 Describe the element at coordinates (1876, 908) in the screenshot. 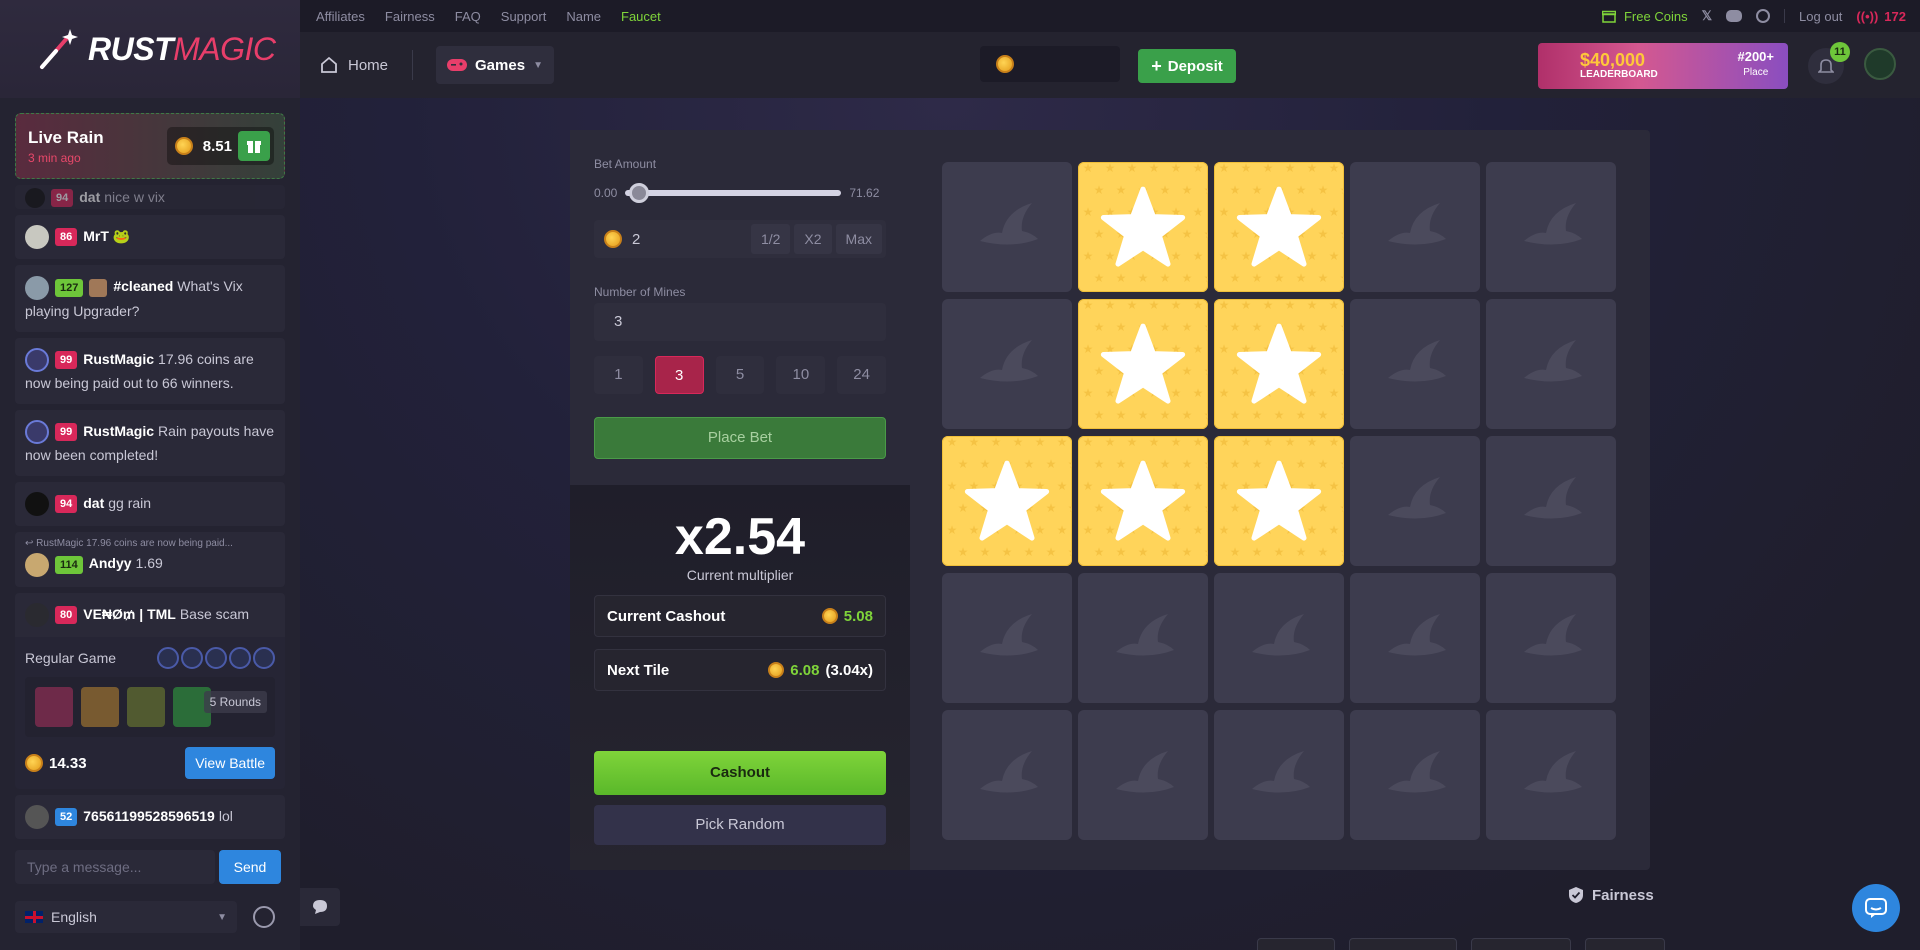

I see `support-chat-button` at that location.